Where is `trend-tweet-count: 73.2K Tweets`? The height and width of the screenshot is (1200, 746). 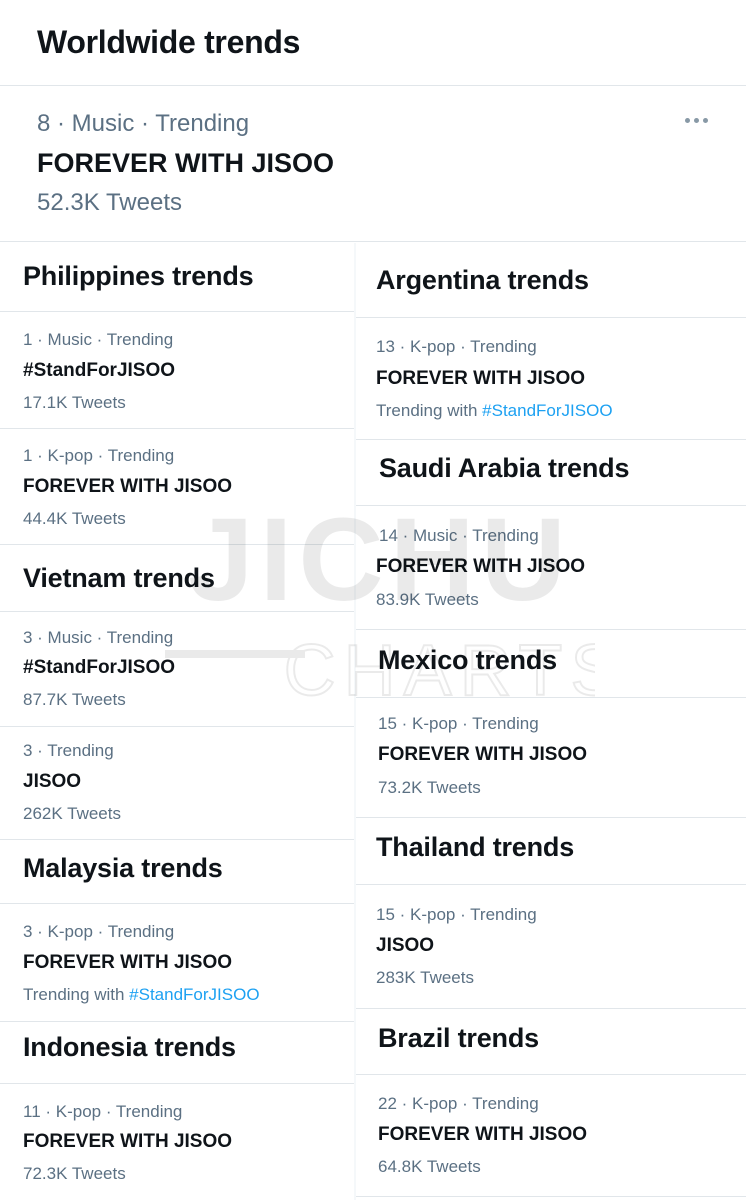
trend-tweet-count: 73.2K Tweets is located at coordinates (429, 787).